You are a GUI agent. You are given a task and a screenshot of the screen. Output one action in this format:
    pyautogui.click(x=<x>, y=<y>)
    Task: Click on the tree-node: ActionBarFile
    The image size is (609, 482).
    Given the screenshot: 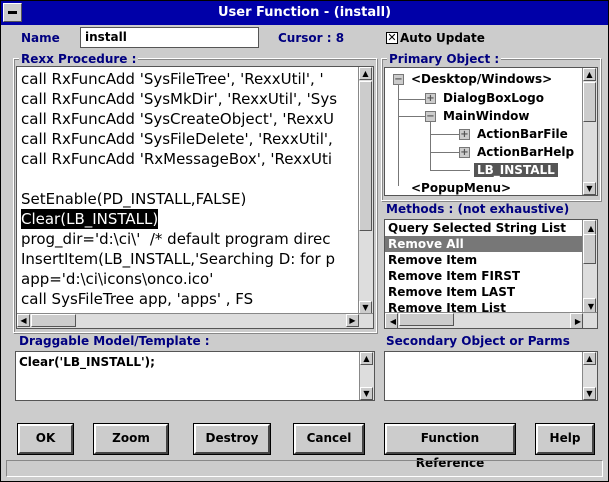 What is the action you would take?
    pyautogui.click(x=522, y=134)
    